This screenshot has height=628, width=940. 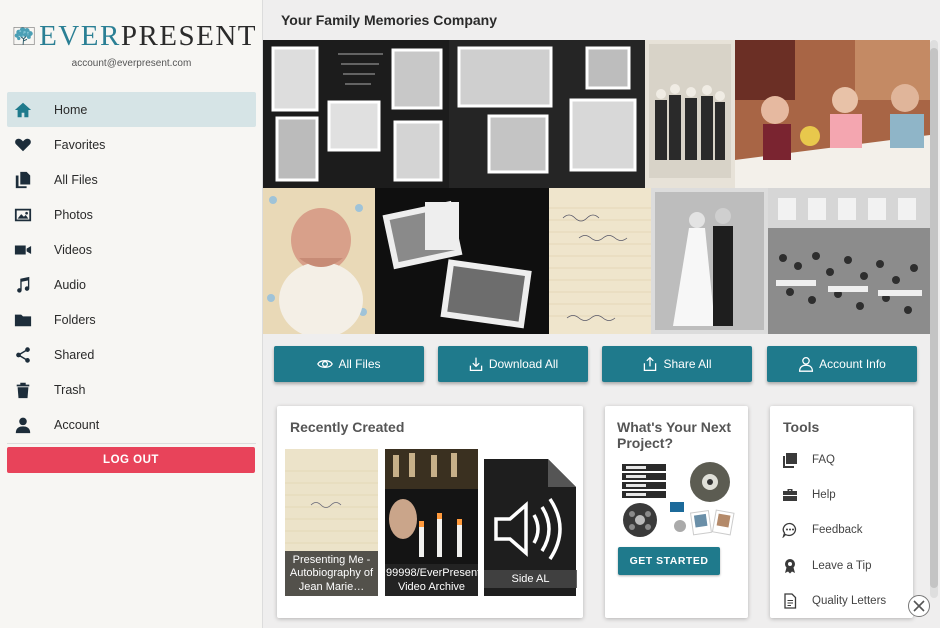 What do you see at coordinates (23, 425) in the screenshot?
I see `user-icon` at bounding box center [23, 425].